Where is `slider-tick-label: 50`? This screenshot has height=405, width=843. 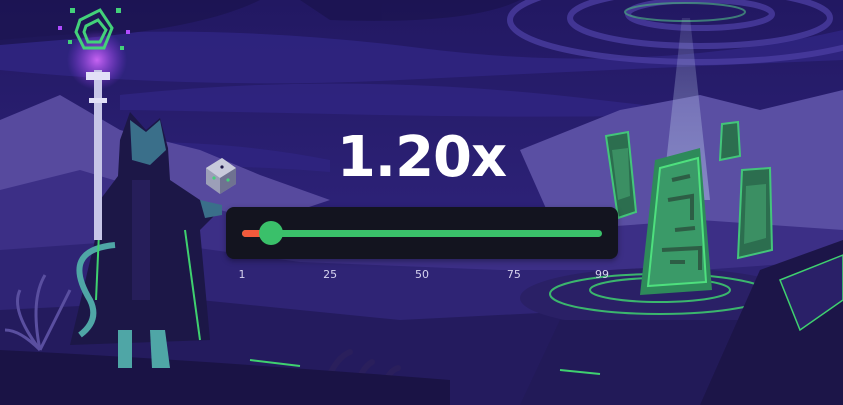
slider-tick-label: 50 is located at coordinates (422, 274).